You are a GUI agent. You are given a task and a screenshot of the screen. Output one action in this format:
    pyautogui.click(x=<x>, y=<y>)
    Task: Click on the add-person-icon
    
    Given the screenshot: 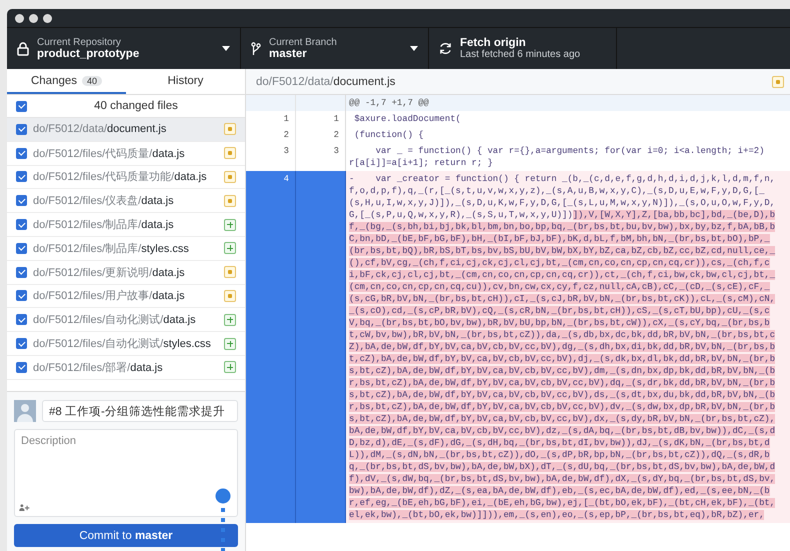 What is the action you would take?
    pyautogui.click(x=24, y=507)
    